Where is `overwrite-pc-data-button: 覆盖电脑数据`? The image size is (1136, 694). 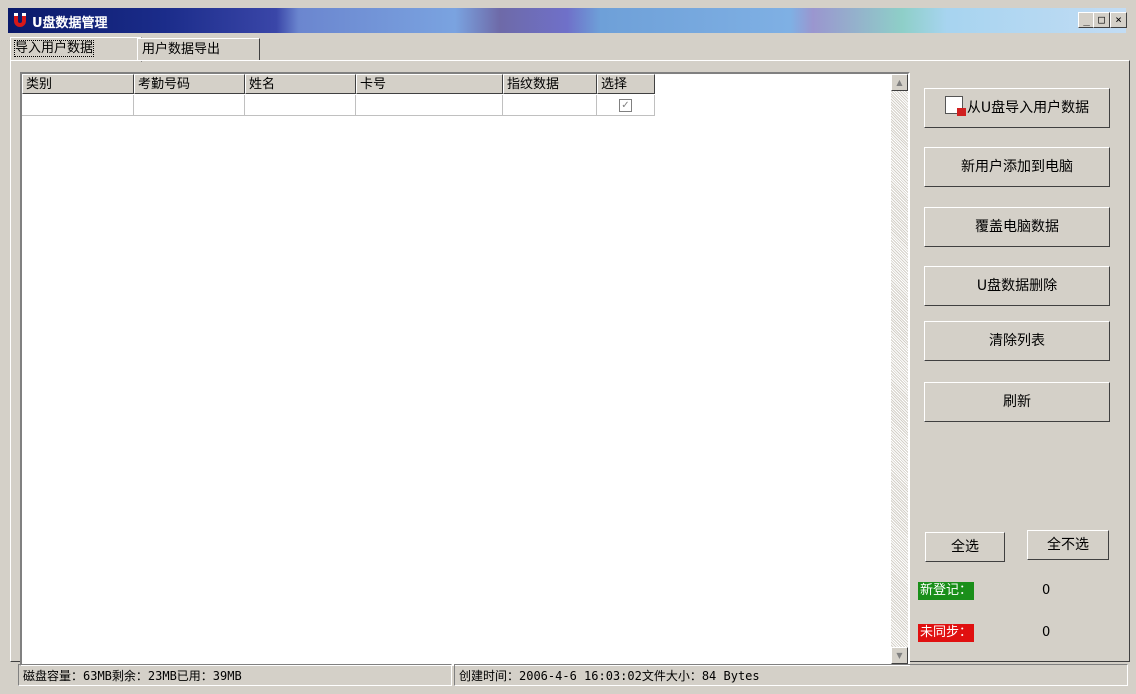 overwrite-pc-data-button: 覆盖电脑数据 is located at coordinates (1017, 227).